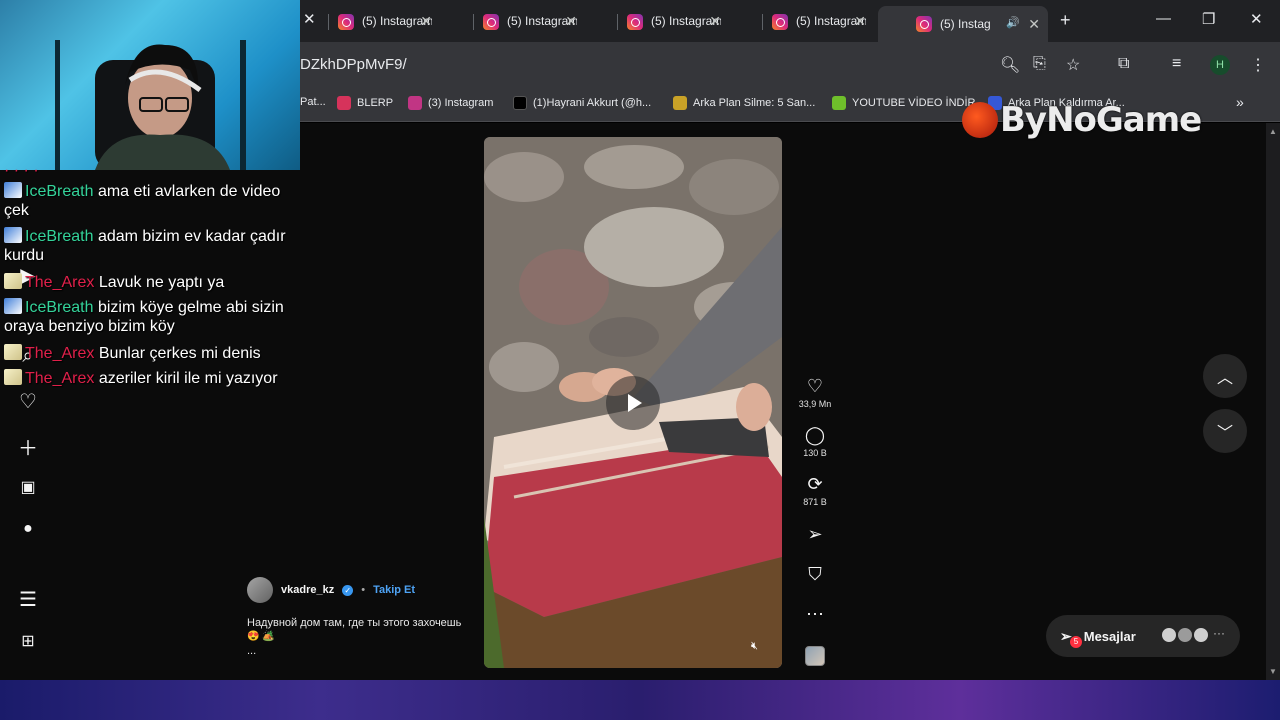 Image resolution: width=1280 pixels, height=720 pixels. I want to click on create-icon: ＋, so click(28, 446).